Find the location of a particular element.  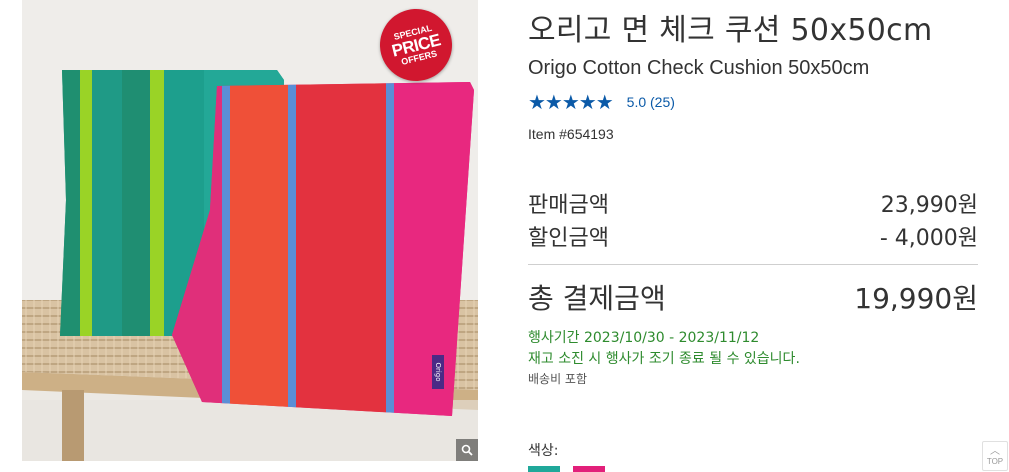

zoom-icon is located at coordinates (467, 450).